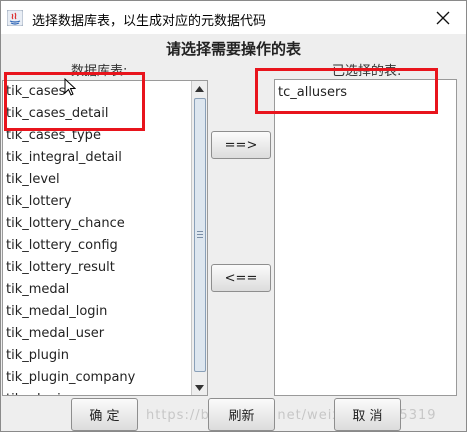  I want to click on database-table-item: tik_plugin_company, so click(105, 378).